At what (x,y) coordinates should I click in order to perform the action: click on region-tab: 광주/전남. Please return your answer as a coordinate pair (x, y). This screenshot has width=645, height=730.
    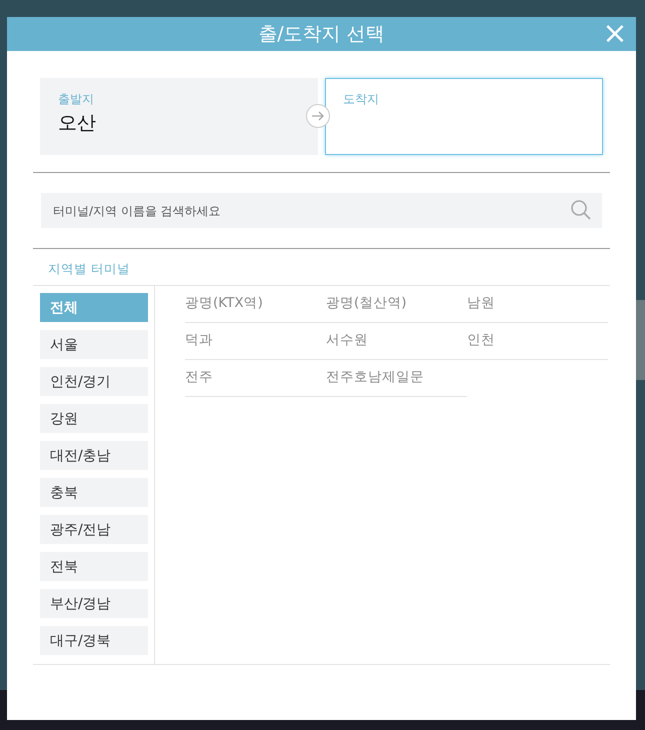
    Looking at the image, I should click on (94, 529).